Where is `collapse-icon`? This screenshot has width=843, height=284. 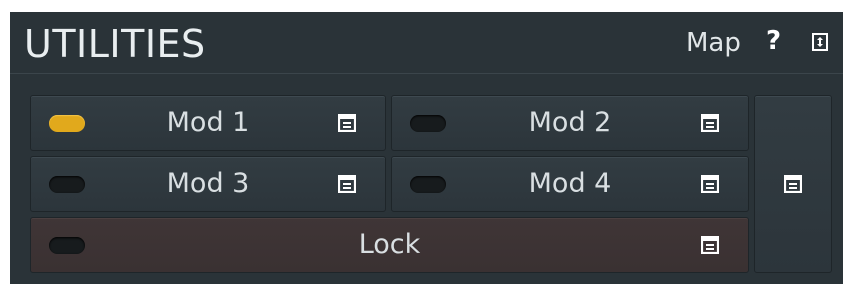 collapse-icon is located at coordinates (820, 42).